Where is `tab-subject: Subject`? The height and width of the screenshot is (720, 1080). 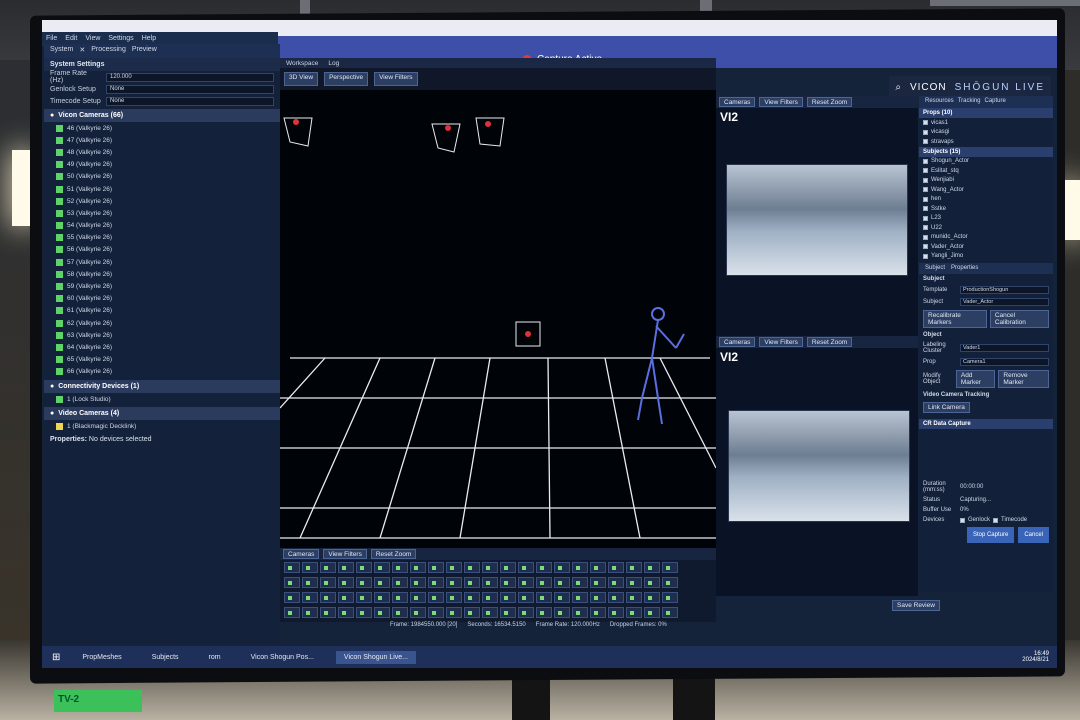 tab-subject: Subject is located at coordinates (935, 268).